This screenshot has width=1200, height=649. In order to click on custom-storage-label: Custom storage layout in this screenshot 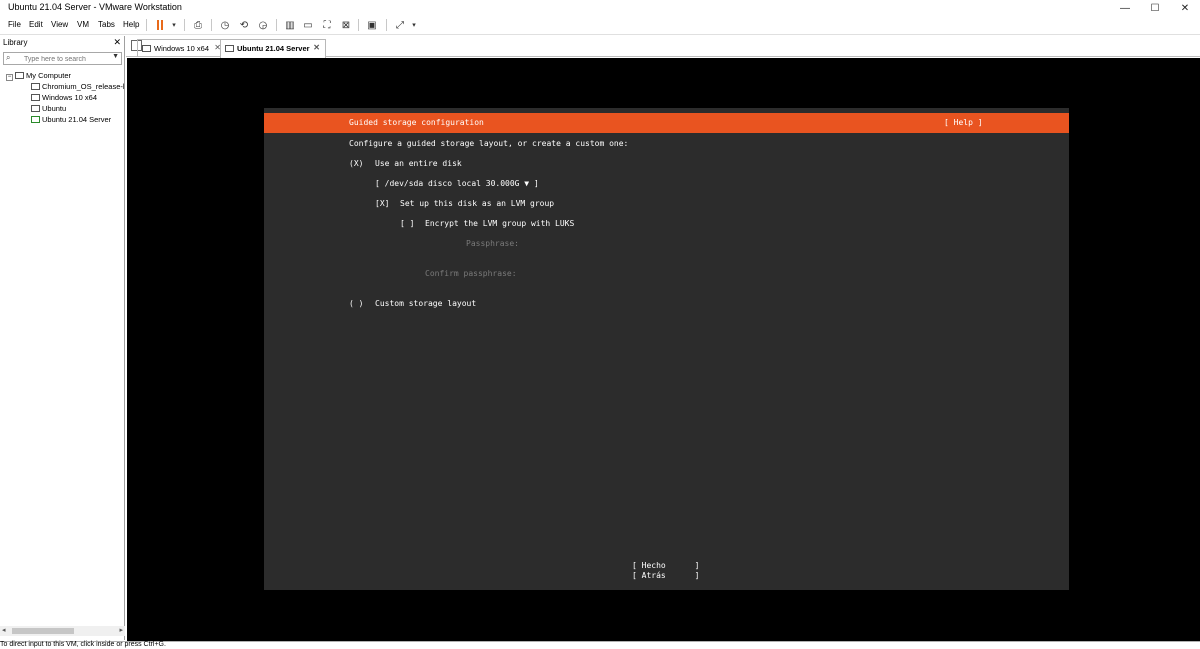, I will do `click(425, 303)`.